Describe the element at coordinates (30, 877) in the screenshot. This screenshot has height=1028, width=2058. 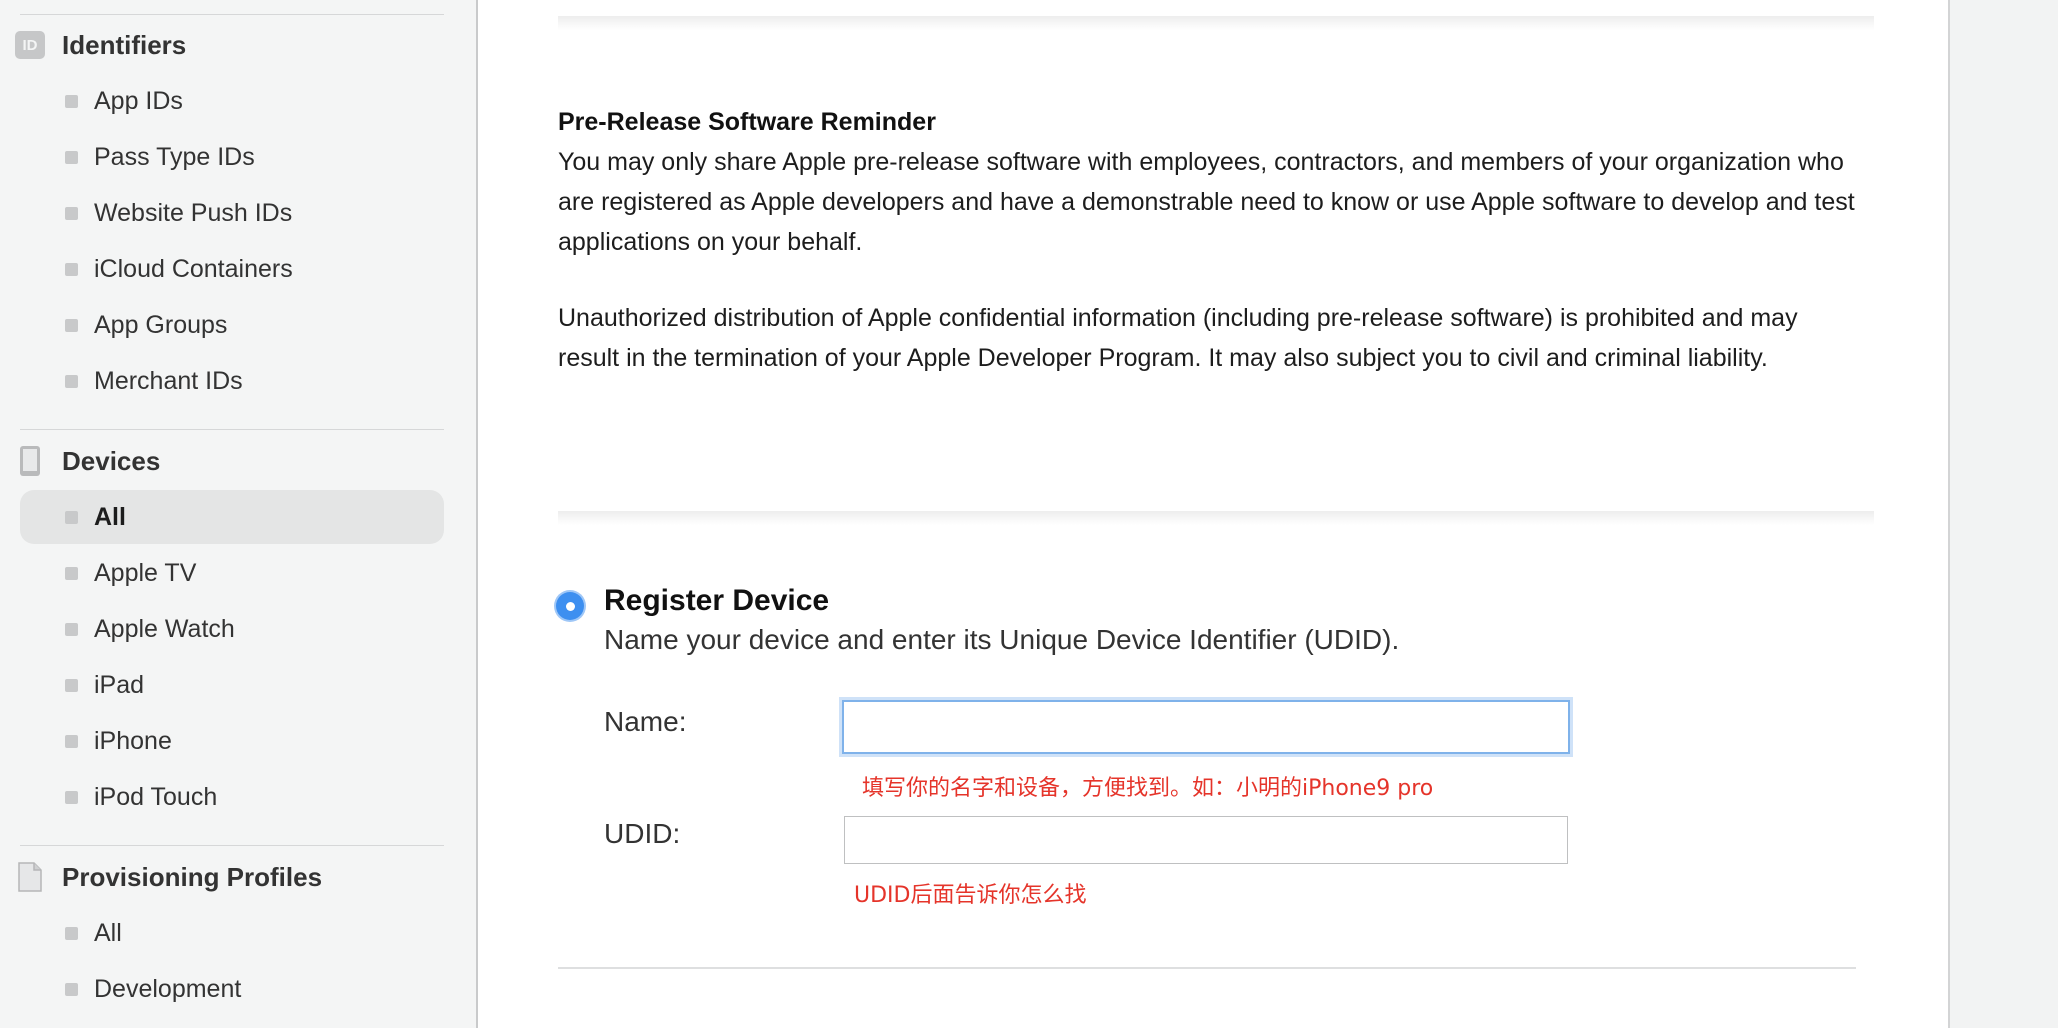
I see `document-icon` at that location.